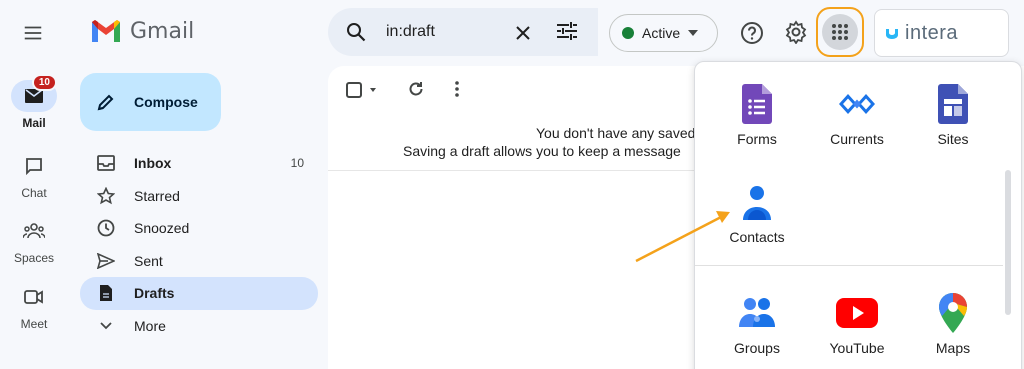 This screenshot has height=369, width=1024. I want to click on app-label-currents: Currents, so click(857, 139).